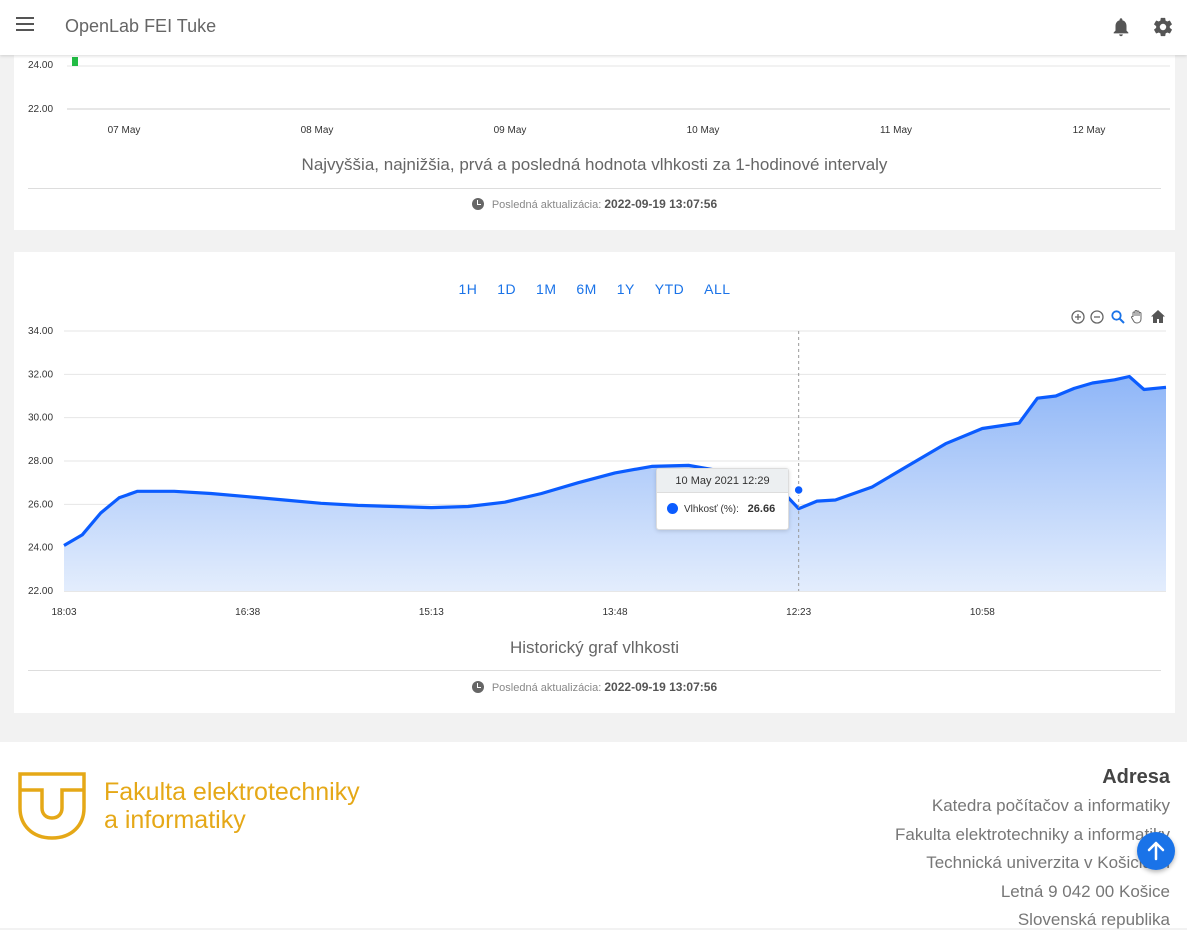 The width and height of the screenshot is (1187, 930). What do you see at coordinates (40, 504) in the screenshot?
I see `y-tick-label: 26.00` at bounding box center [40, 504].